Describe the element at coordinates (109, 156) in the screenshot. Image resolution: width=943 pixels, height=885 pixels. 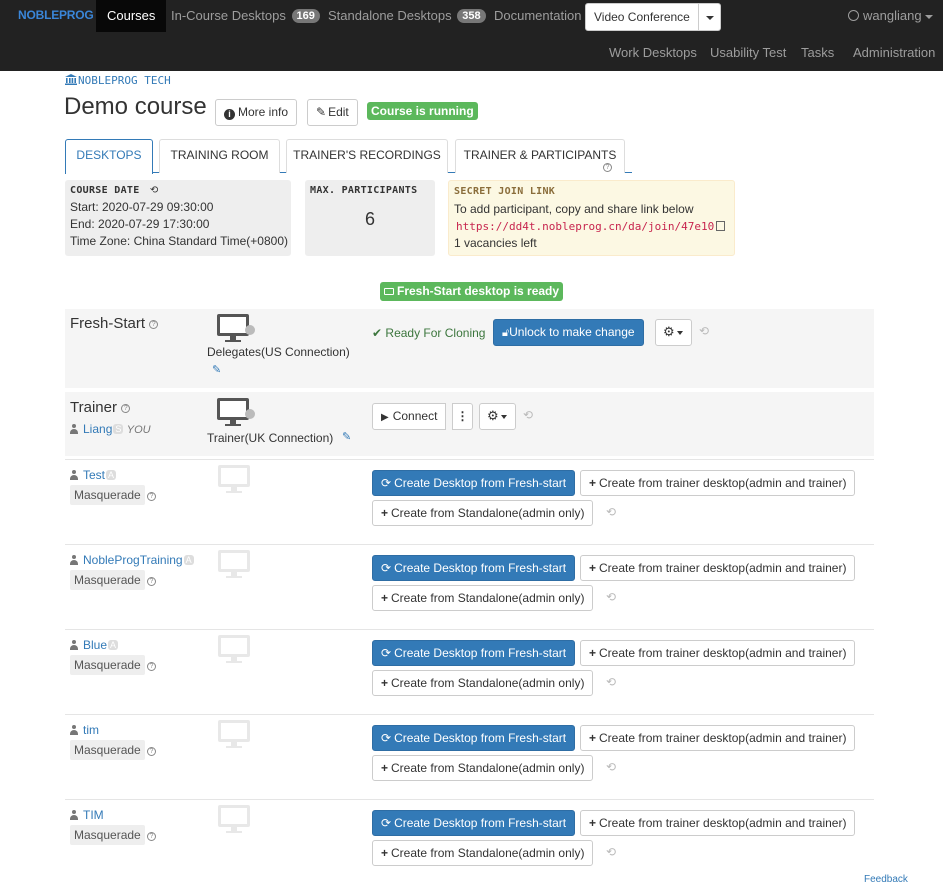
I see `tab-desktops: DESKTOPS` at that location.